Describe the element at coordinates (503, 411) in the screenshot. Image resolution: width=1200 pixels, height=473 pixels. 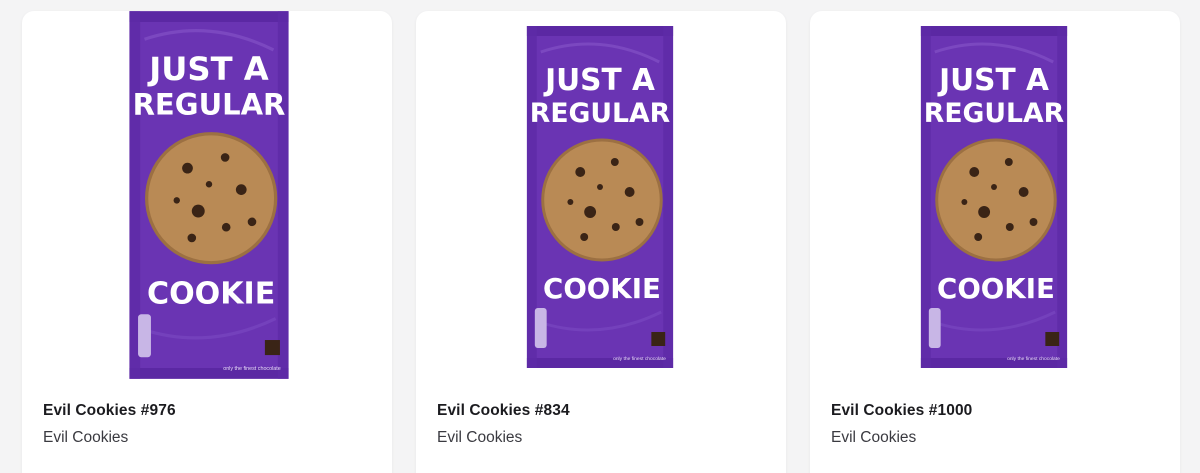
I see `nft-title: Evil Cookies #834` at that location.